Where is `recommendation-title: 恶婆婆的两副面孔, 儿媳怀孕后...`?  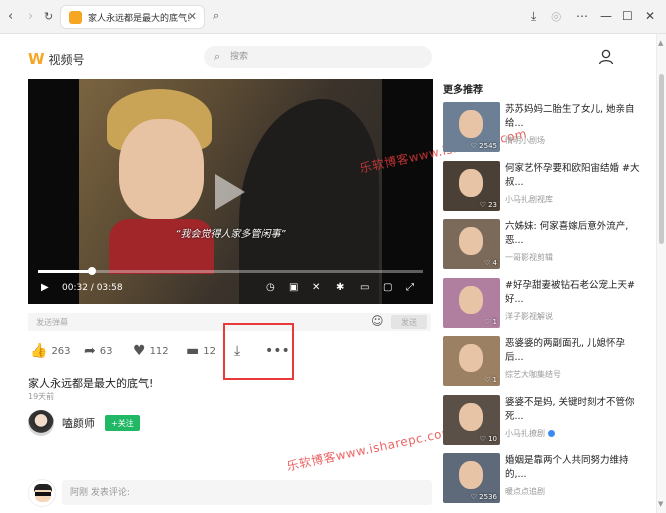 recommendation-title: 恶婆婆的两副面孔, 儿媳怀孕后... is located at coordinates (574, 351).